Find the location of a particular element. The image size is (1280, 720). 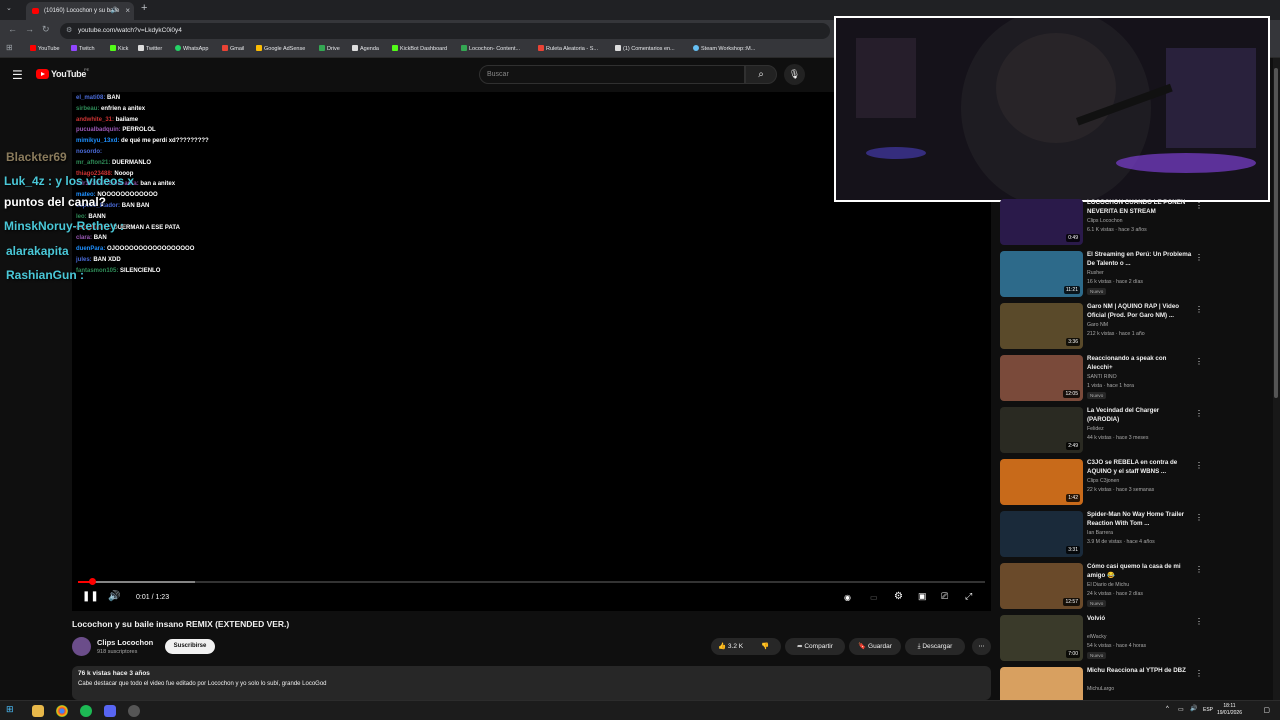

subtitles-icon: ▭ is located at coordinates (874, 597).